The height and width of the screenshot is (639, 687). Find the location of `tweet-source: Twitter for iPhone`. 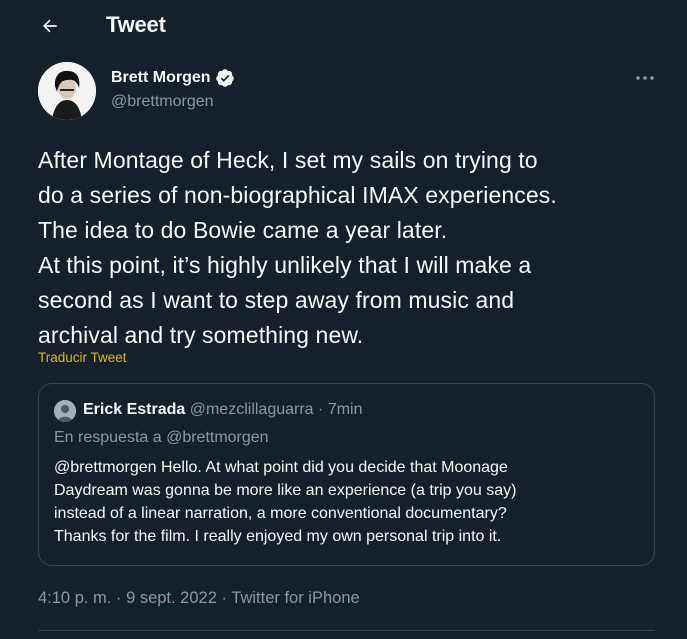

tweet-source: Twitter for iPhone is located at coordinates (295, 598).